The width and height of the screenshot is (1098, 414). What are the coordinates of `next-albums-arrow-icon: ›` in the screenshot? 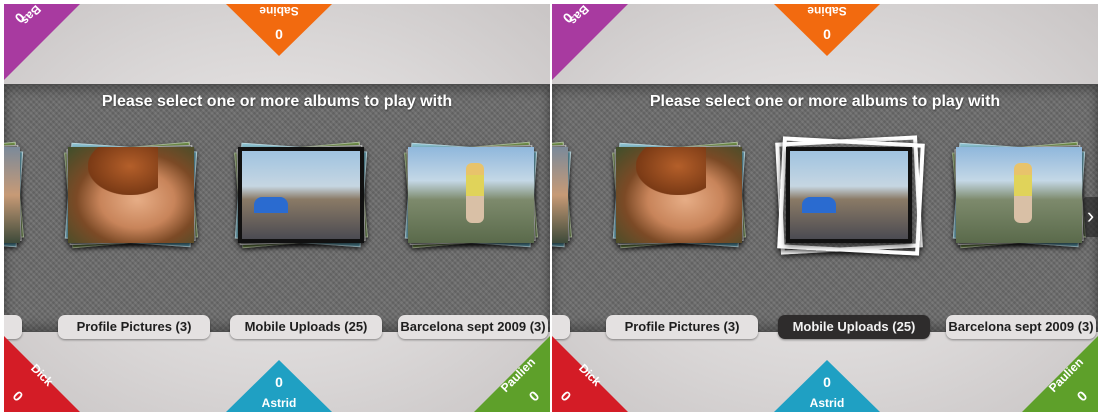 It's located at (1090, 217).